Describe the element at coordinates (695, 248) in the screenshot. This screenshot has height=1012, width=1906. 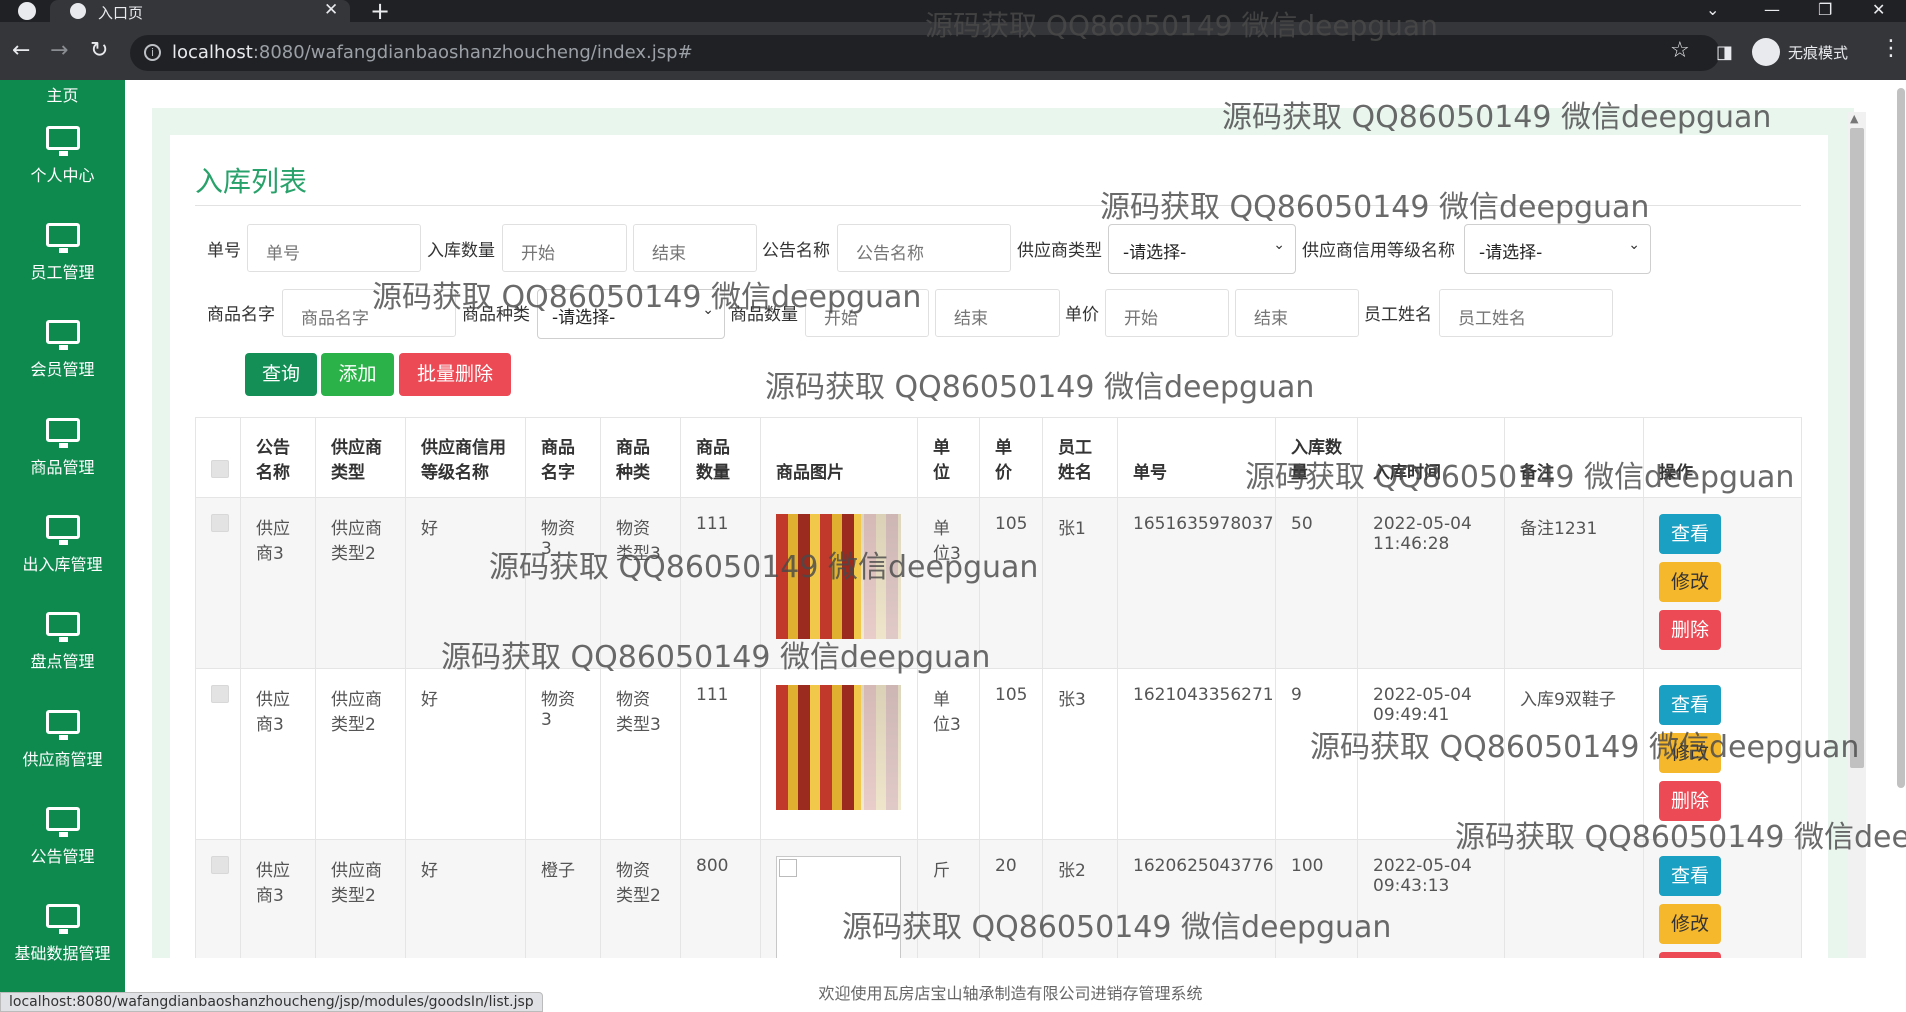
I see `in-qty-end-input` at that location.